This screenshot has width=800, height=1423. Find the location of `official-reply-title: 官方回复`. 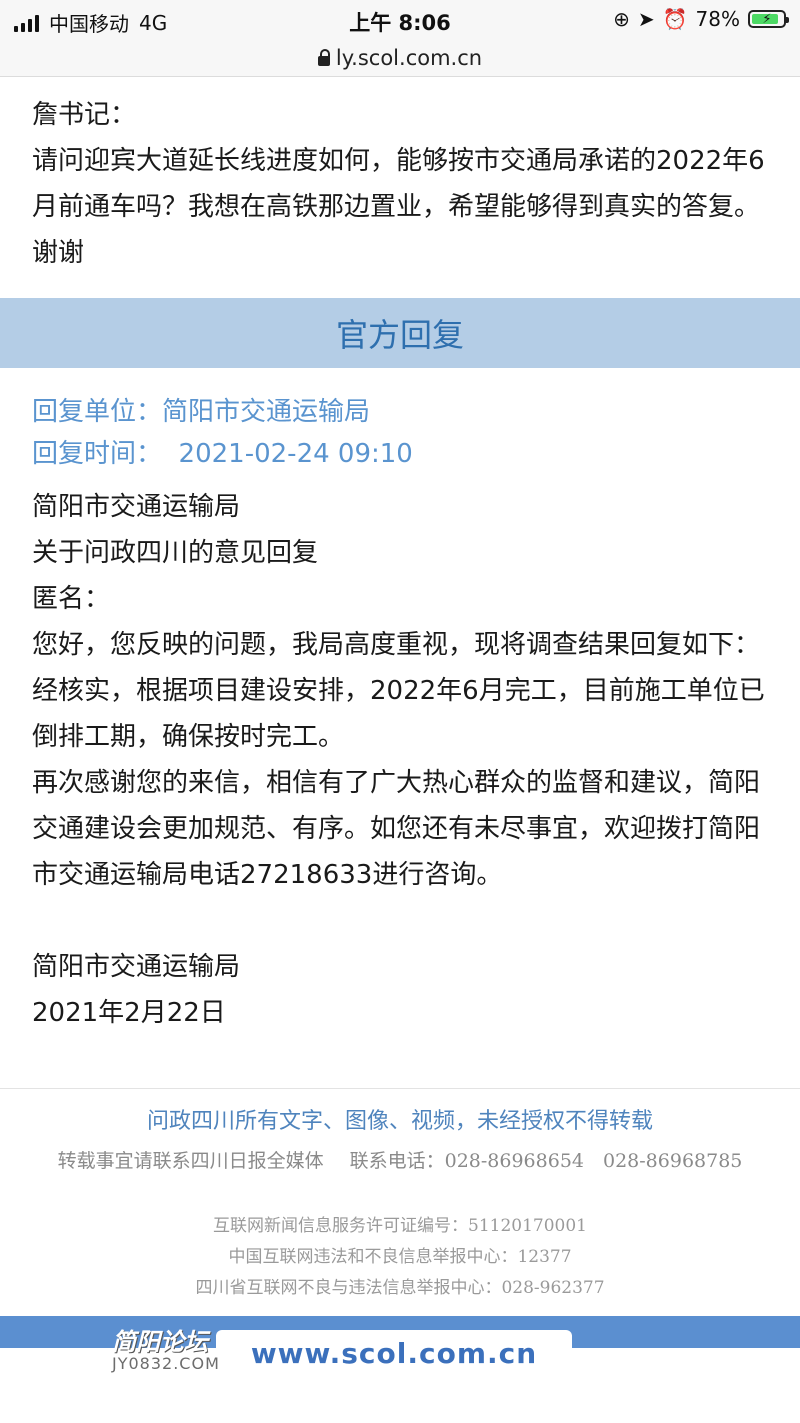

official-reply-title: 官方回复 is located at coordinates (399, 335).